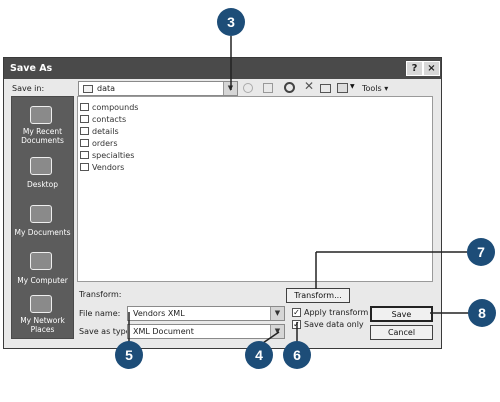  What do you see at coordinates (259, 355) in the screenshot?
I see `callout-4: 4` at bounding box center [259, 355].